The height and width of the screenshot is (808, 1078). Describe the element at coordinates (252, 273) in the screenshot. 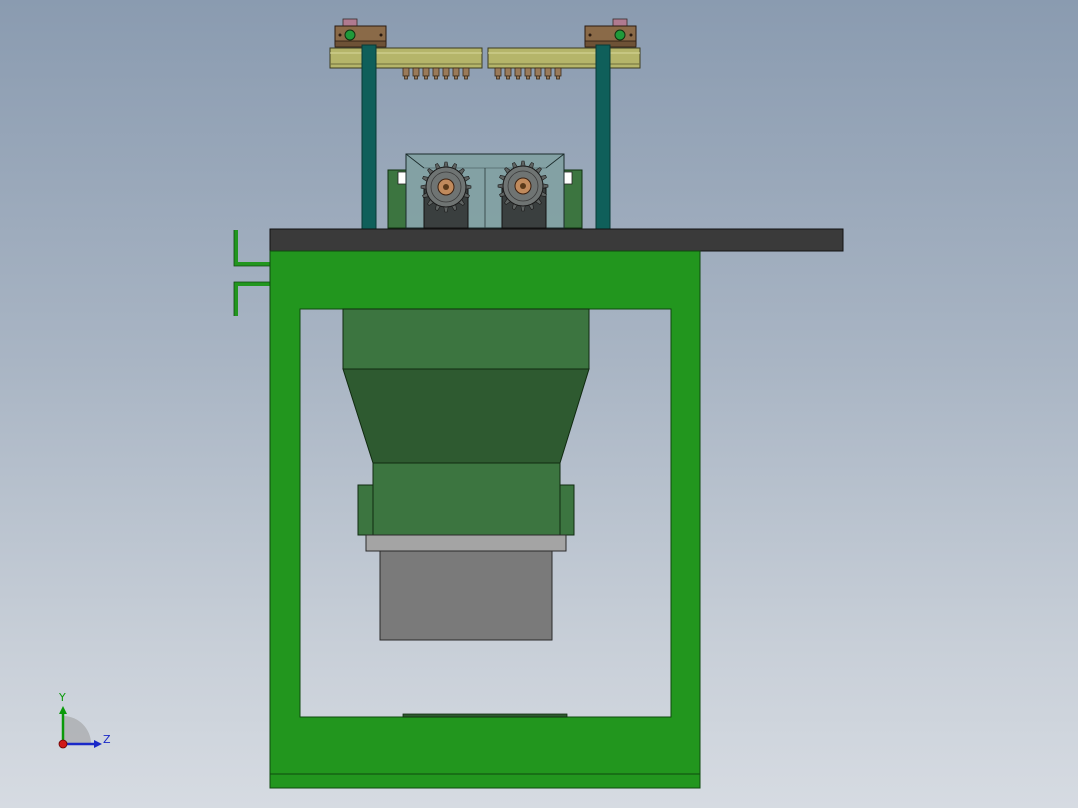

I see `left-hook-brackets` at that location.